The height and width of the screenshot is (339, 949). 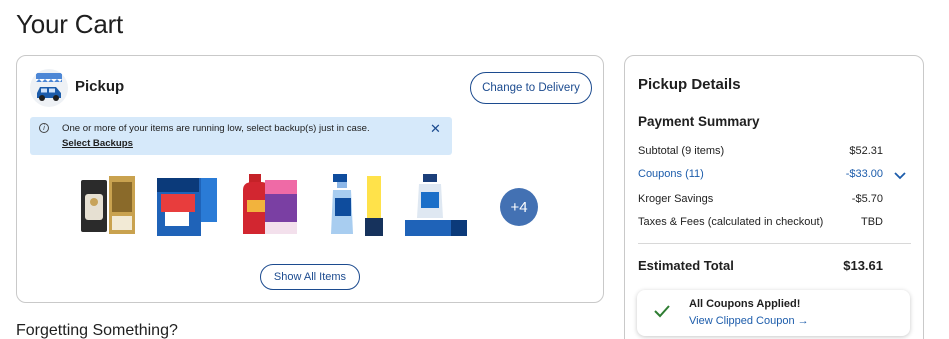 What do you see at coordinates (900, 177) in the screenshot?
I see `chevron-down-icon` at bounding box center [900, 177].